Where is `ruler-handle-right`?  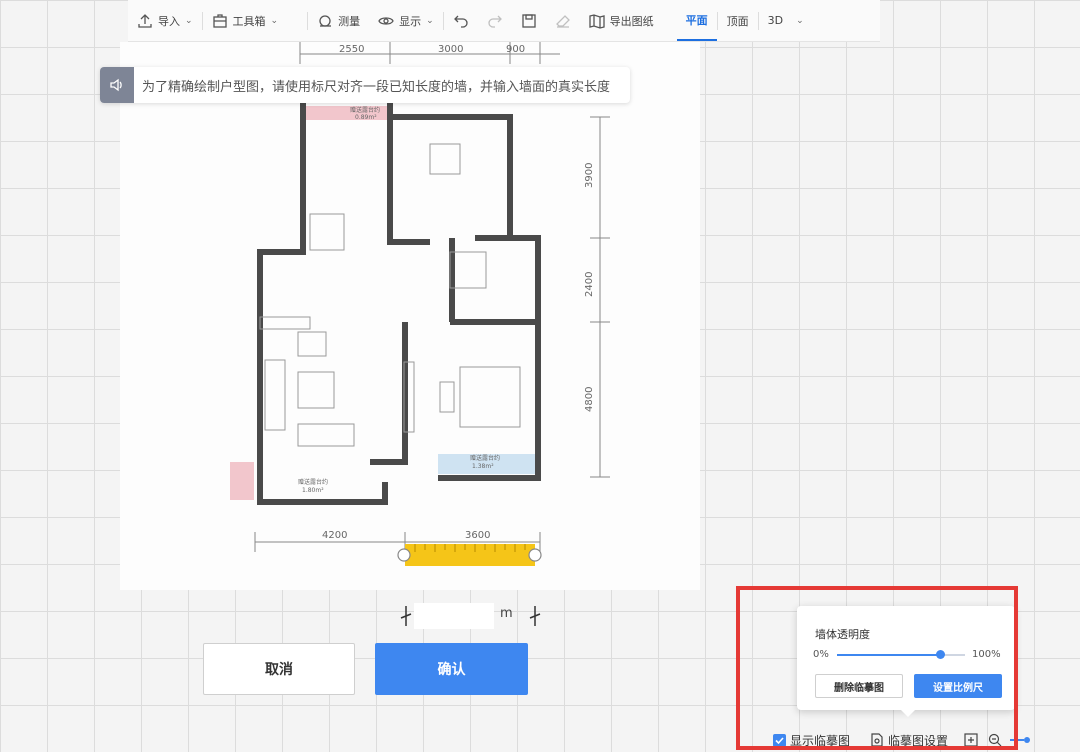
ruler-handle-right is located at coordinates (535, 555).